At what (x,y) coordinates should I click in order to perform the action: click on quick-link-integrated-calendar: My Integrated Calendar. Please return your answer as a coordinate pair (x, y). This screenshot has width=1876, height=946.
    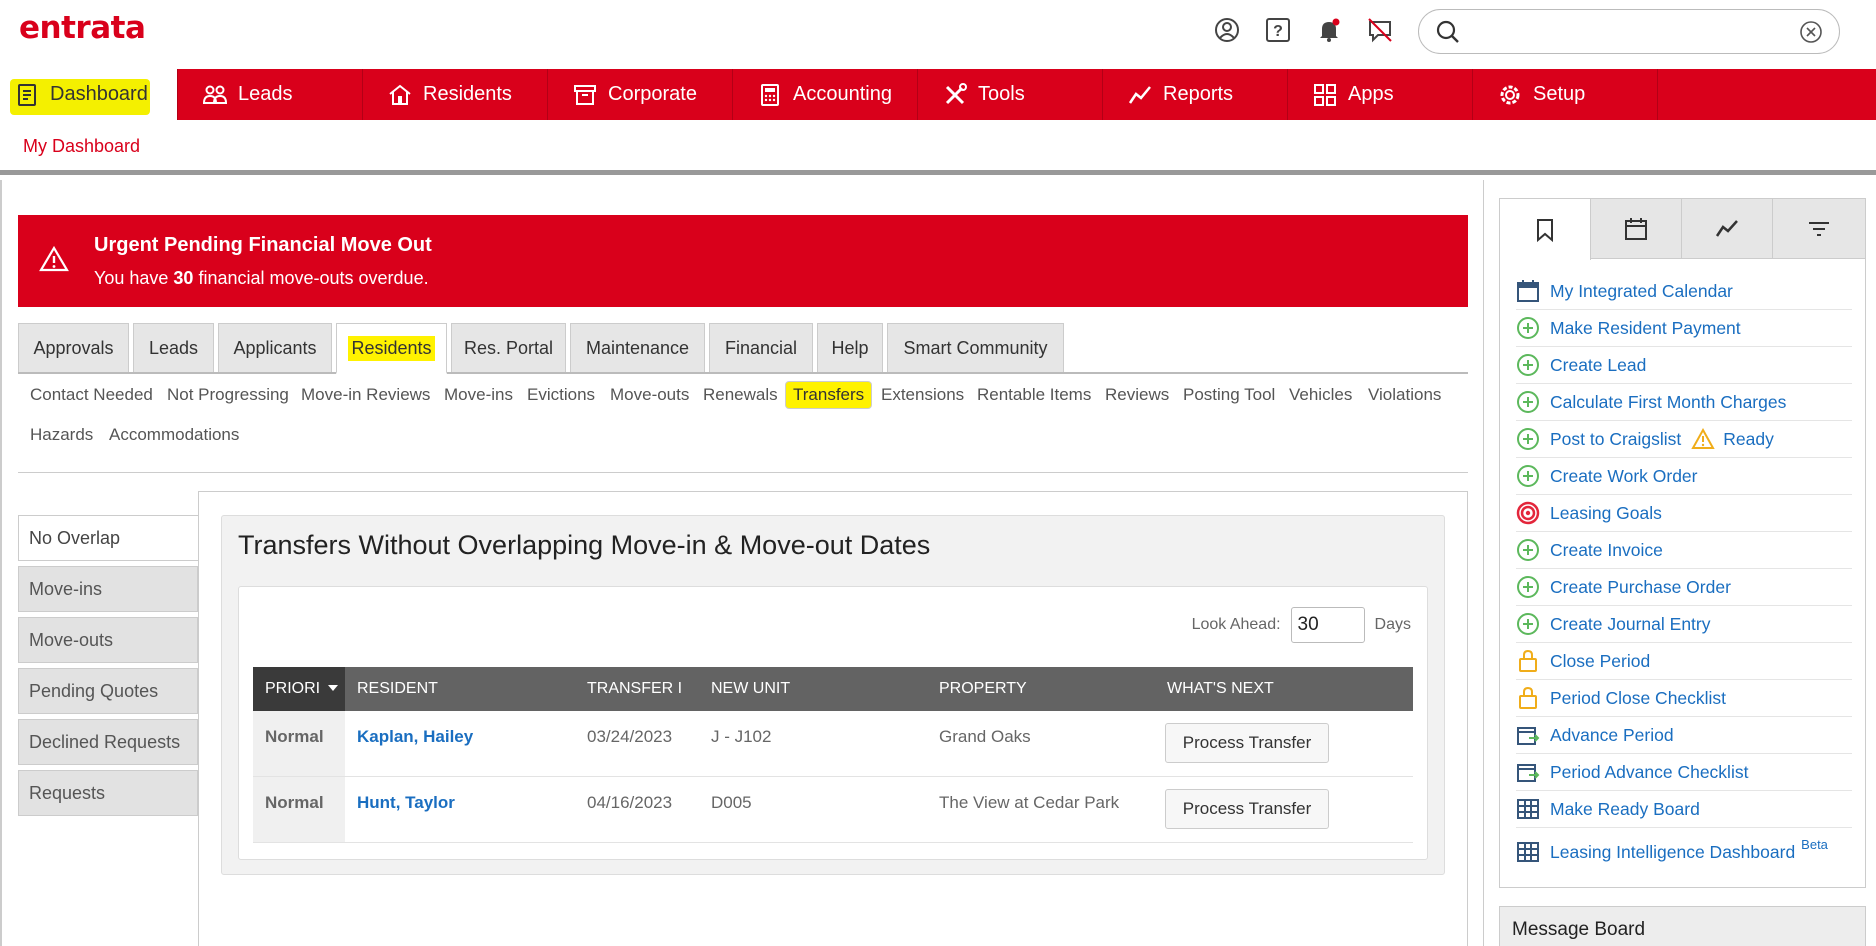
    Looking at the image, I should click on (1684, 291).